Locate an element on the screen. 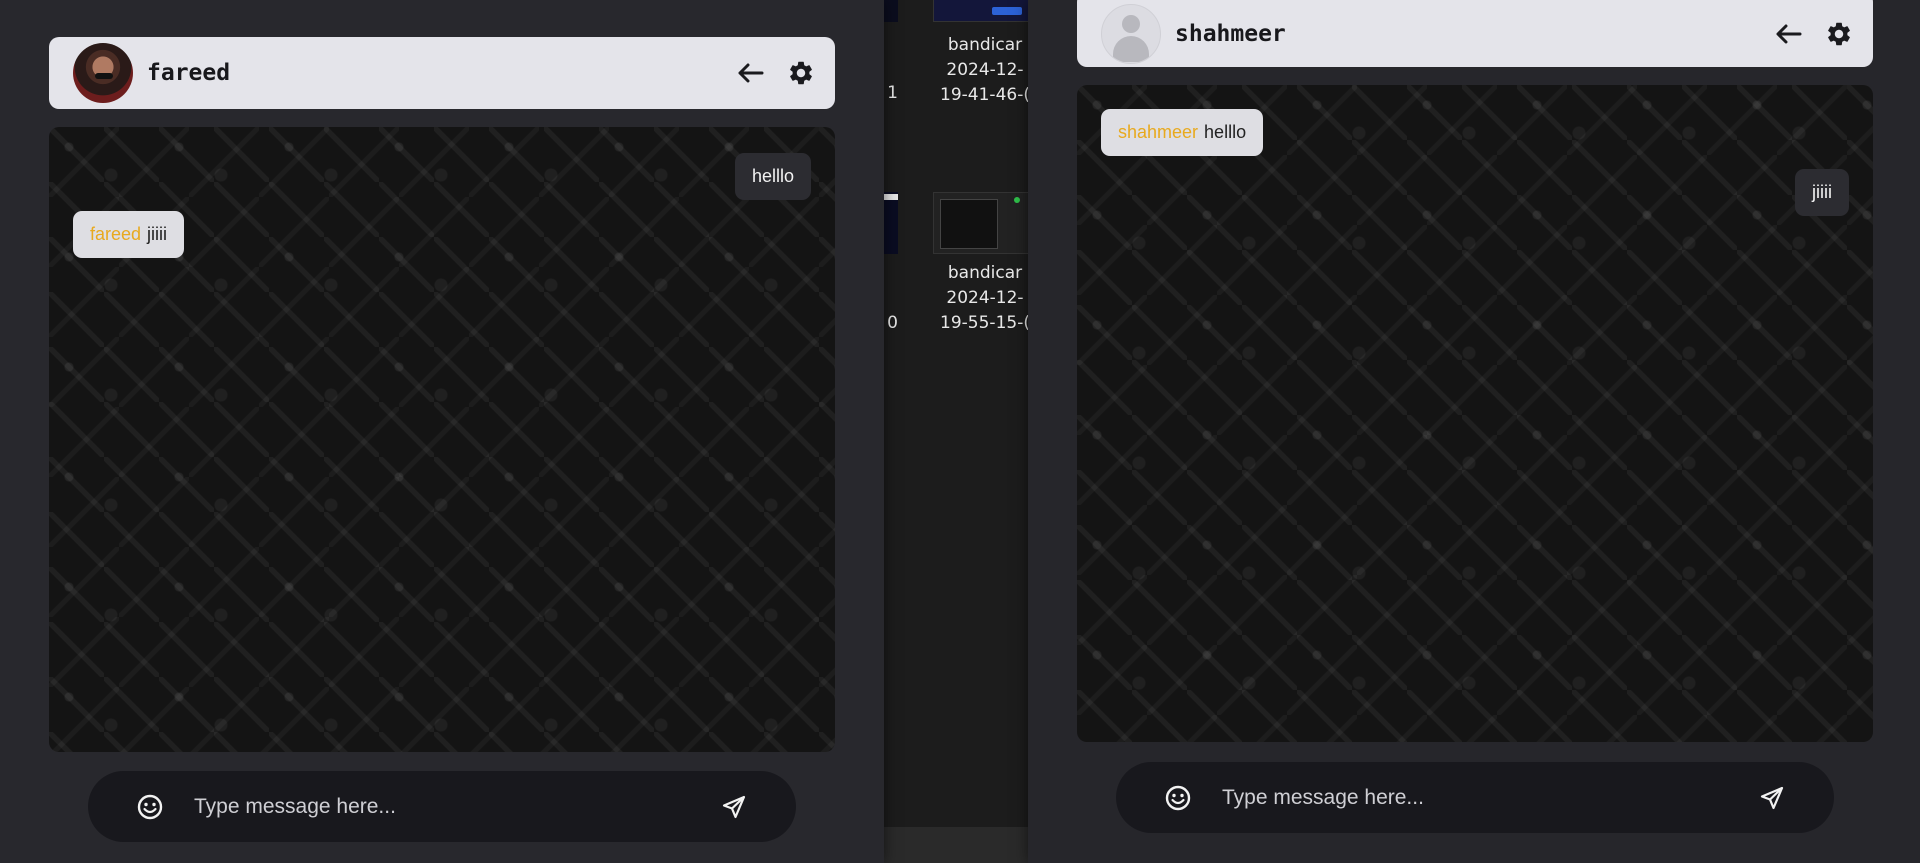 The image size is (1920, 863). file-label-line: 19-41-46-( is located at coordinates (984, 95).